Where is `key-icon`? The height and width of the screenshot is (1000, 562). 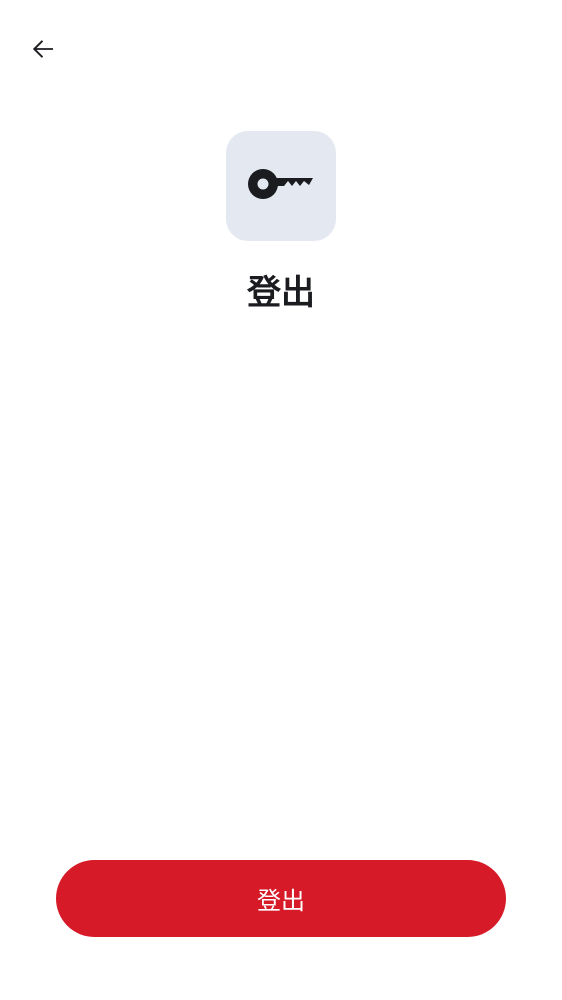 key-icon is located at coordinates (281, 186).